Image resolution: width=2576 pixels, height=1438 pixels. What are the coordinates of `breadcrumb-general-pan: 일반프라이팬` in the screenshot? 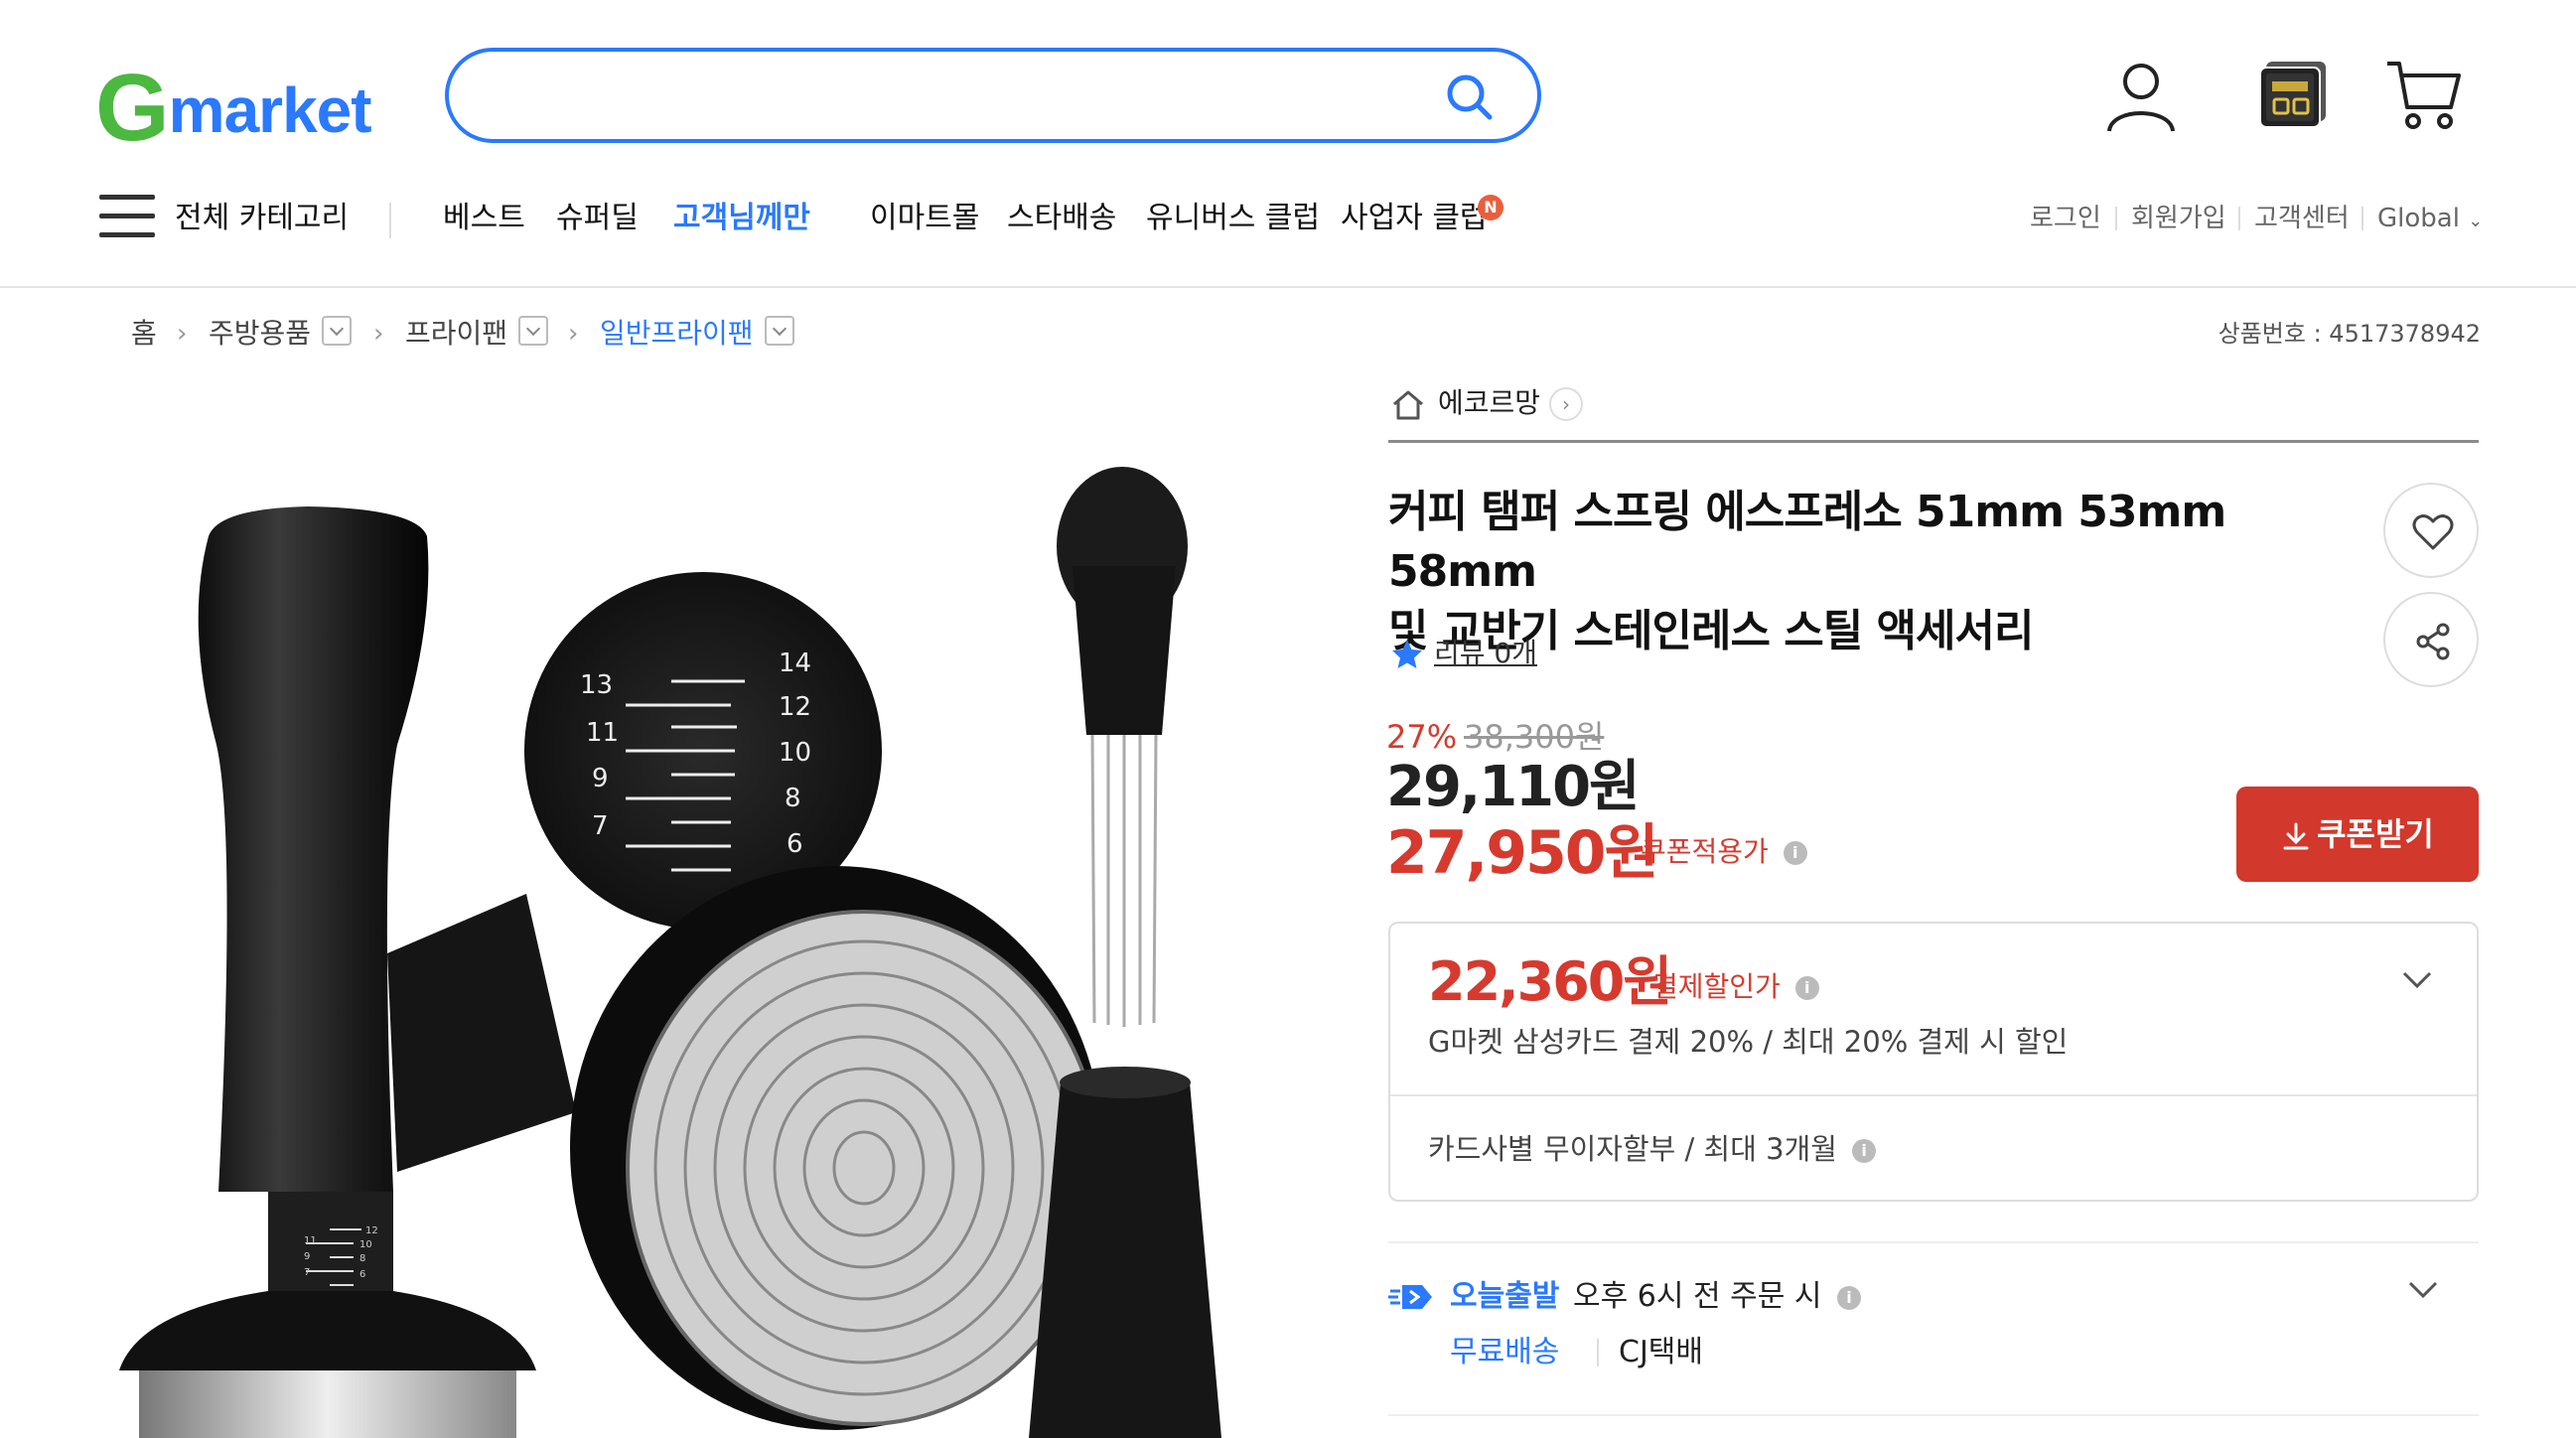 It's located at (677, 334).